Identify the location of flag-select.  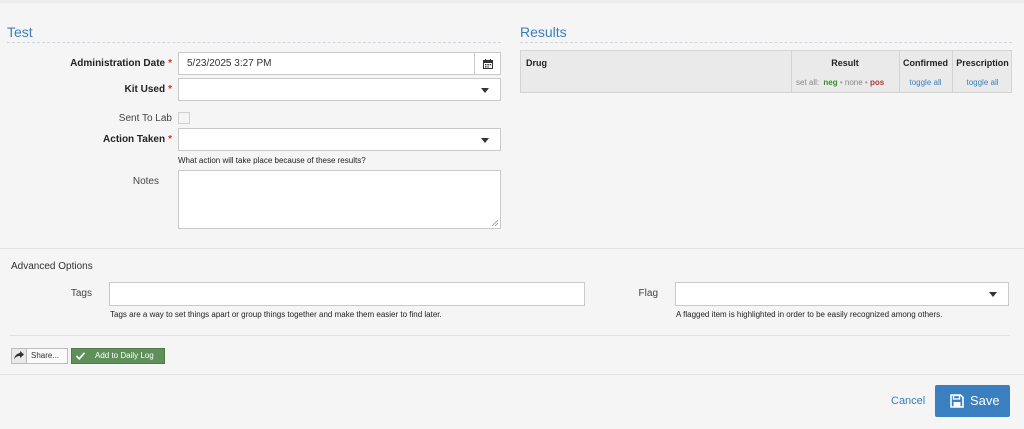
(842, 294).